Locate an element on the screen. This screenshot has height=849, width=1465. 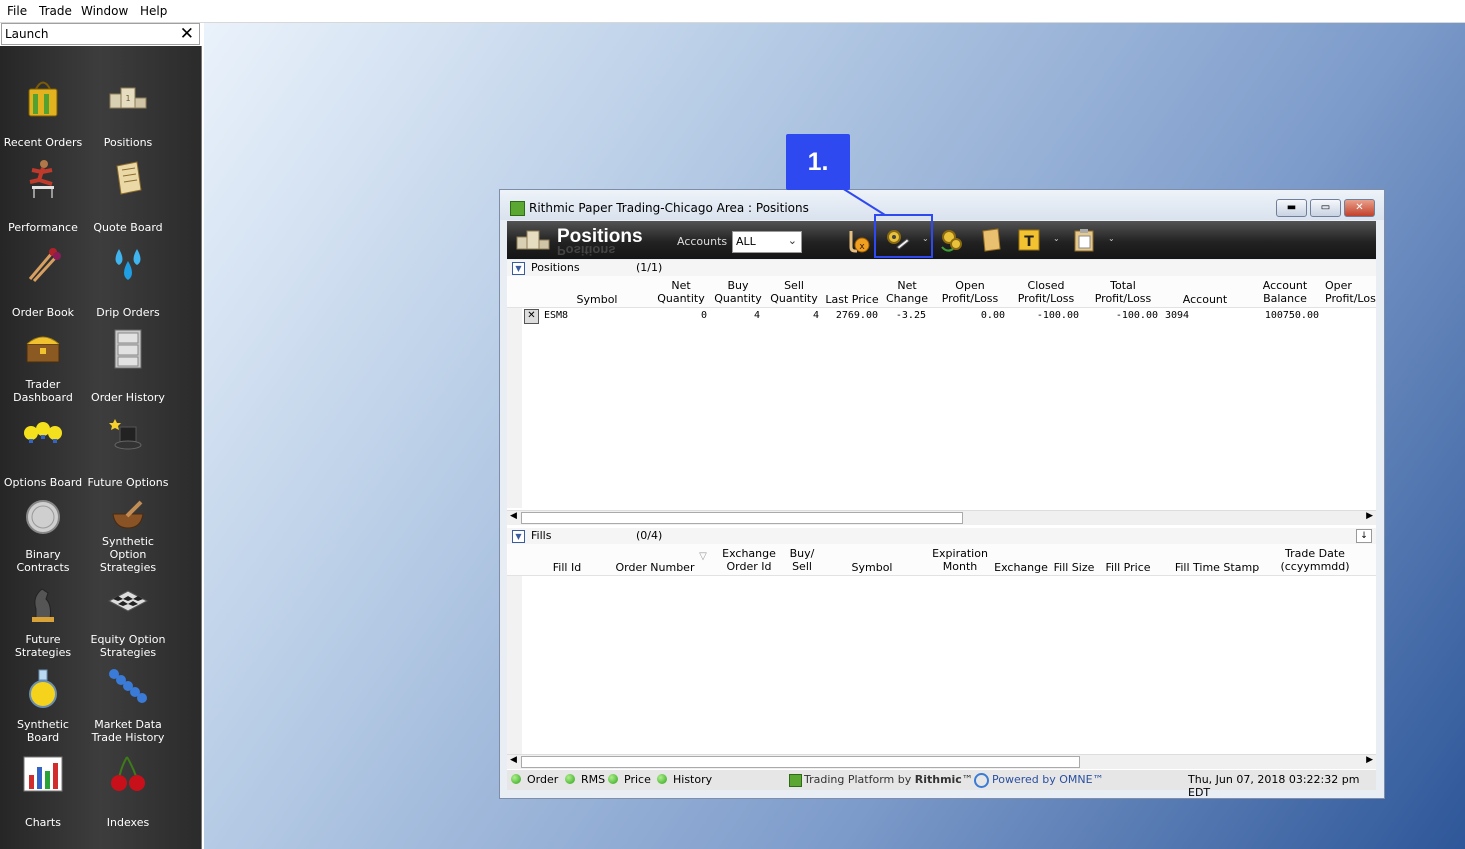
col-expiration-month: Expiration Month is located at coordinates (960, 560).